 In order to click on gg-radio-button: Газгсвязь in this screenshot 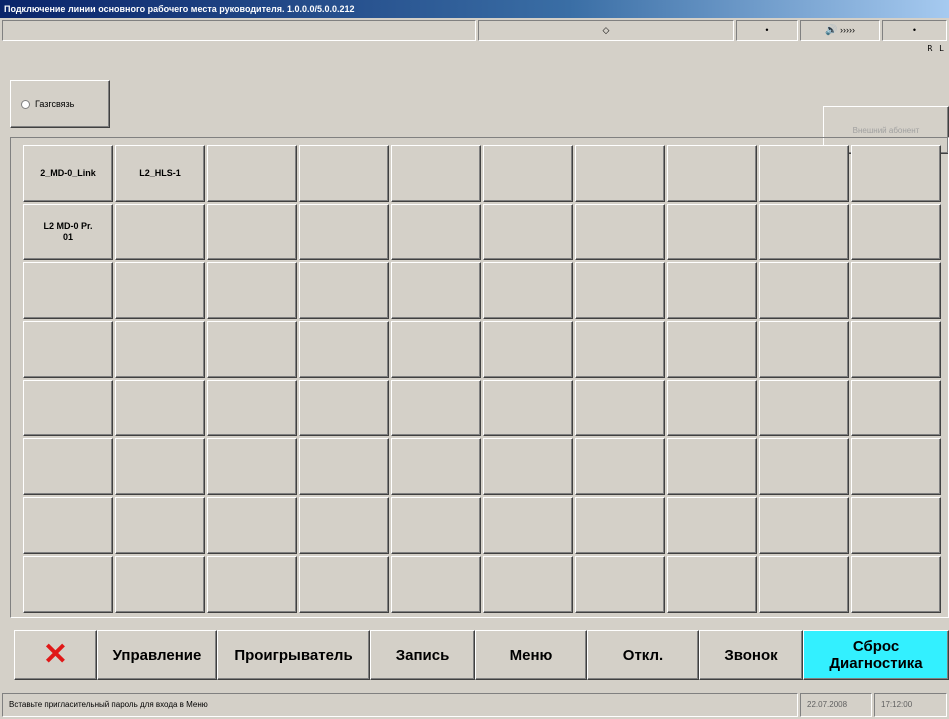, I will do `click(60, 104)`.